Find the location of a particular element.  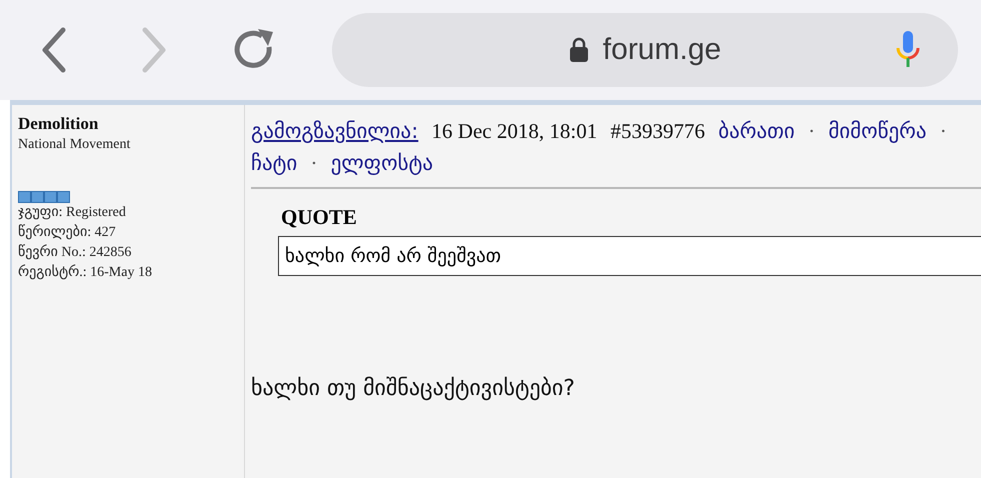

post-link: მიმოწერა is located at coordinates (877, 131).